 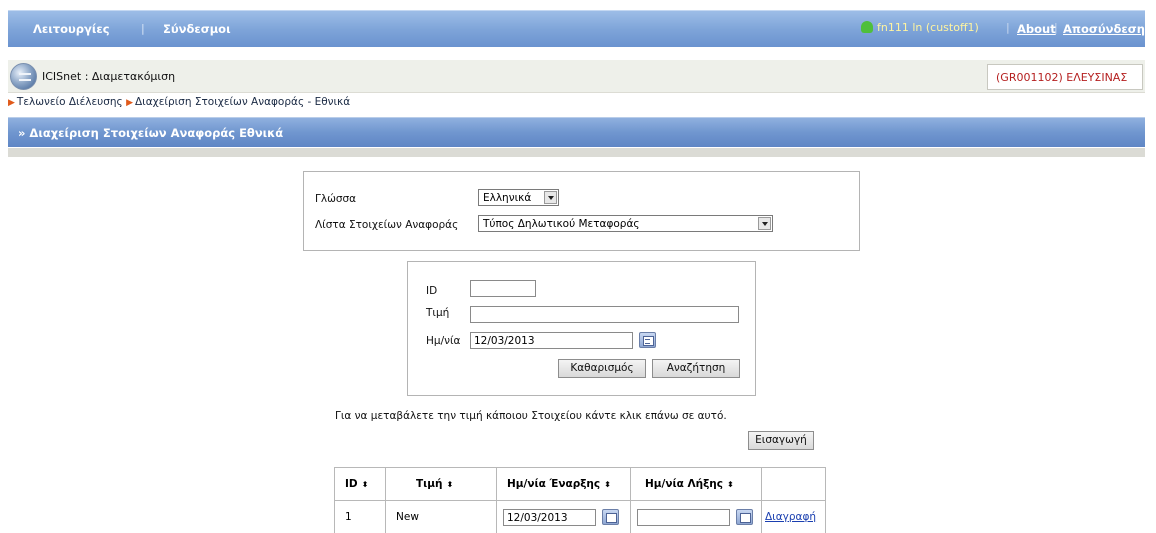 I want to click on table-row: 1 New 12/03/2013 Διαγραφή, so click(x=580, y=516).